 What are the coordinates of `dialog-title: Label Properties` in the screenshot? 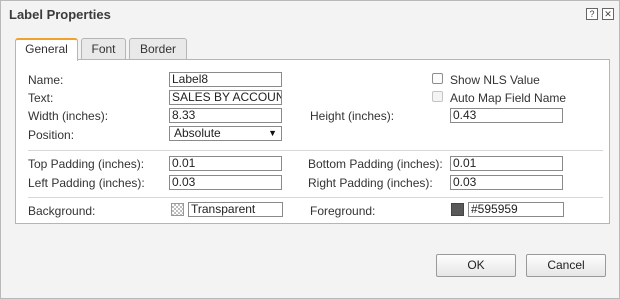 It's located at (60, 14).